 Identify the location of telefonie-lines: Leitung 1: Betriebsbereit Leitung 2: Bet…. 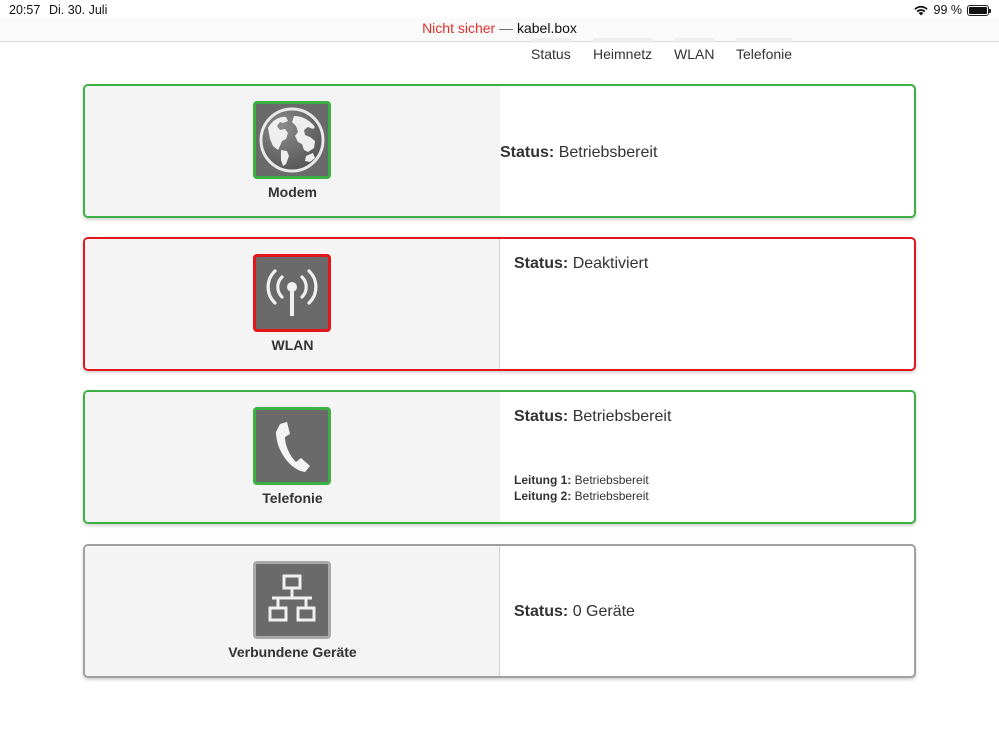
(581, 488).